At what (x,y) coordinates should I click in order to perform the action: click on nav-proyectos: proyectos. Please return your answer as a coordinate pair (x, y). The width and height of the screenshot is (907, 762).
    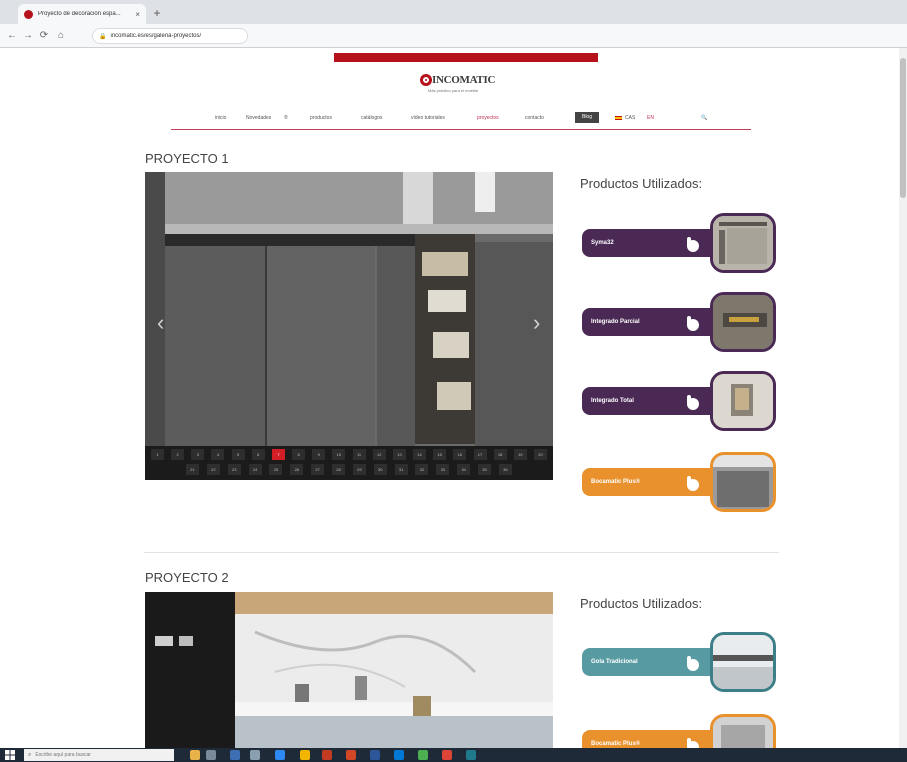
    Looking at the image, I should click on (488, 118).